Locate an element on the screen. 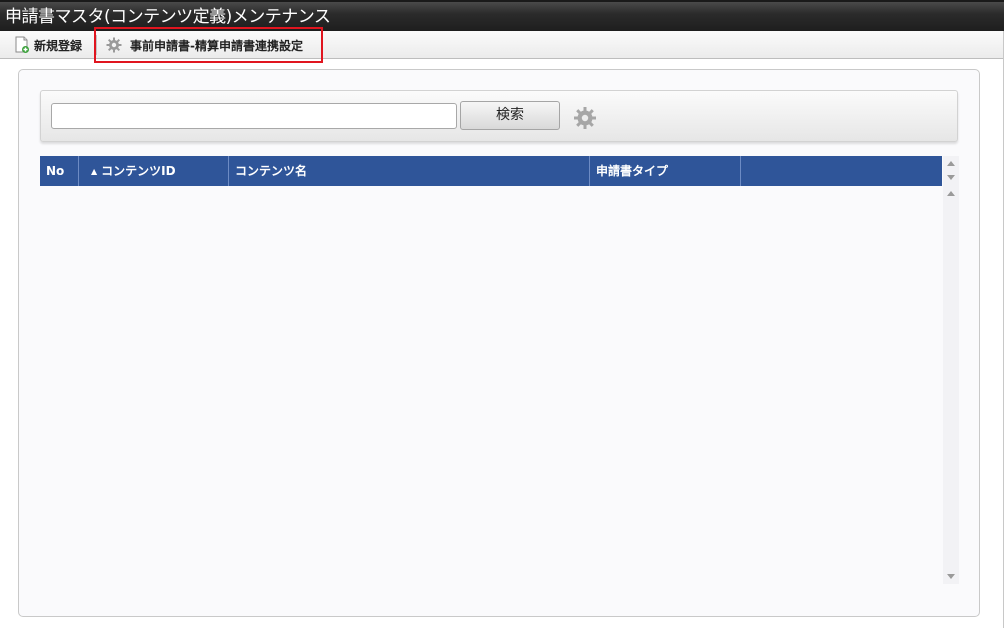 The width and height of the screenshot is (1004, 628). toolbar: 新規登録 事前申請書-精算申請書連携設定 is located at coordinates (501, 45).